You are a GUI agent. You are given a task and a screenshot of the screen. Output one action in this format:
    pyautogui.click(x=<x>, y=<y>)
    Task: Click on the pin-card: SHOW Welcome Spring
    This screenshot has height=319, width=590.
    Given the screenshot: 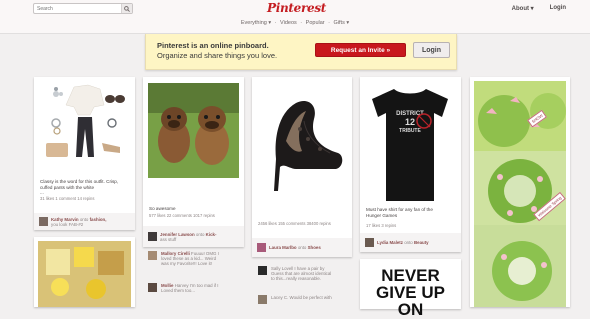 What is the action you would take?
    pyautogui.click(x=520, y=192)
    